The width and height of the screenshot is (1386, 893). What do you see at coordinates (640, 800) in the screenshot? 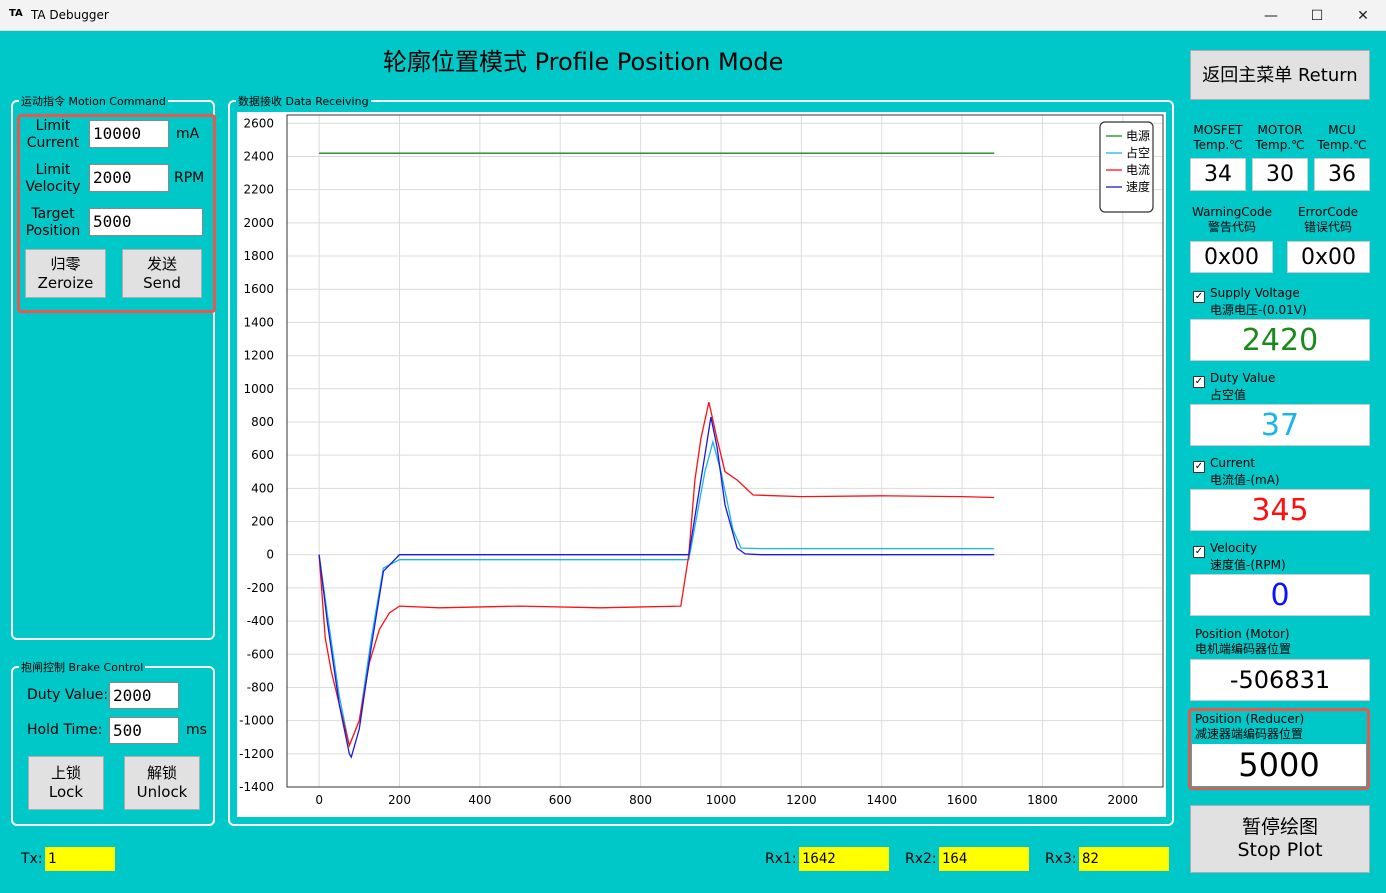
I see `x-tick-label: 800` at bounding box center [640, 800].